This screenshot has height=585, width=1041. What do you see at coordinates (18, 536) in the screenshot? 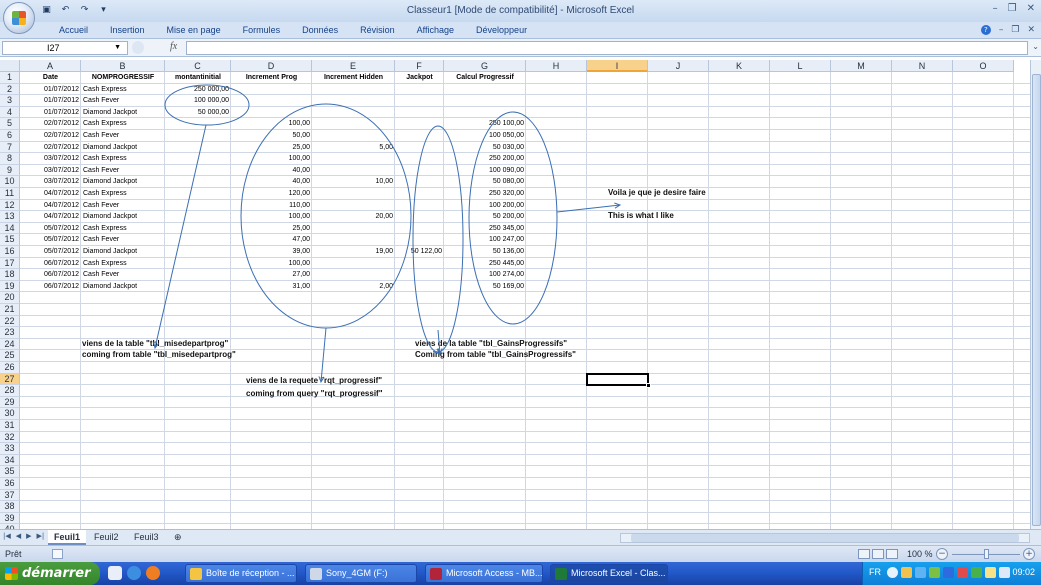
I see `prev-sheet-icon: ◀` at bounding box center [18, 536].